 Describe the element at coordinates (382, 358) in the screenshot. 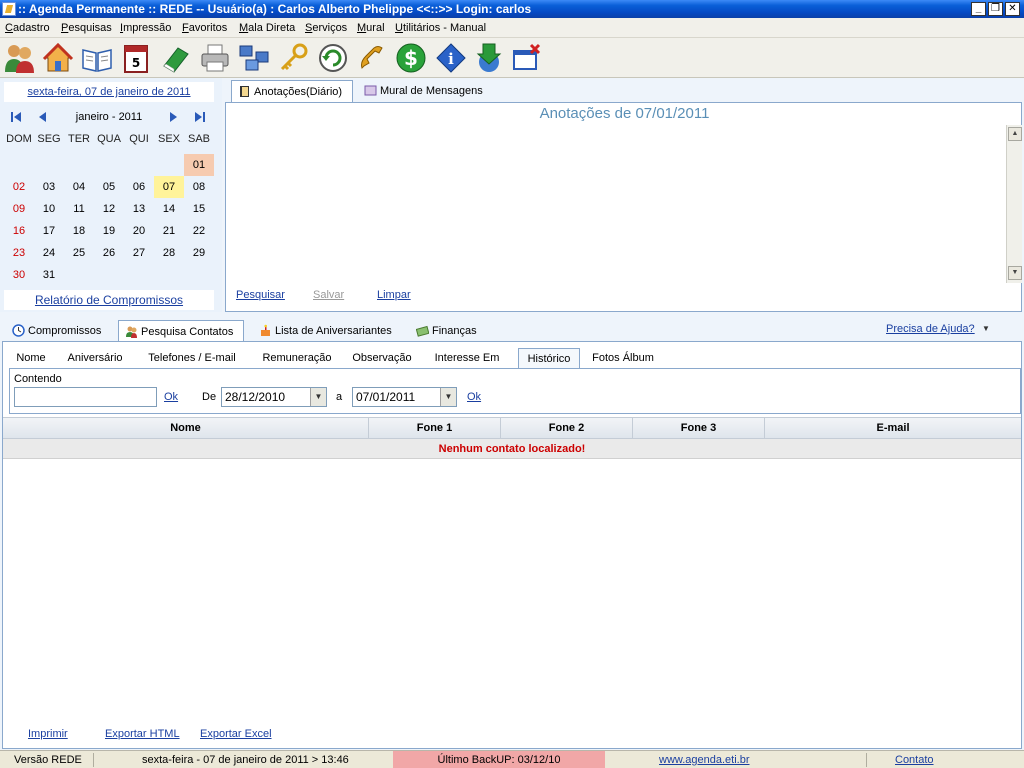

I see `subtab-observacao: Observação` at that location.